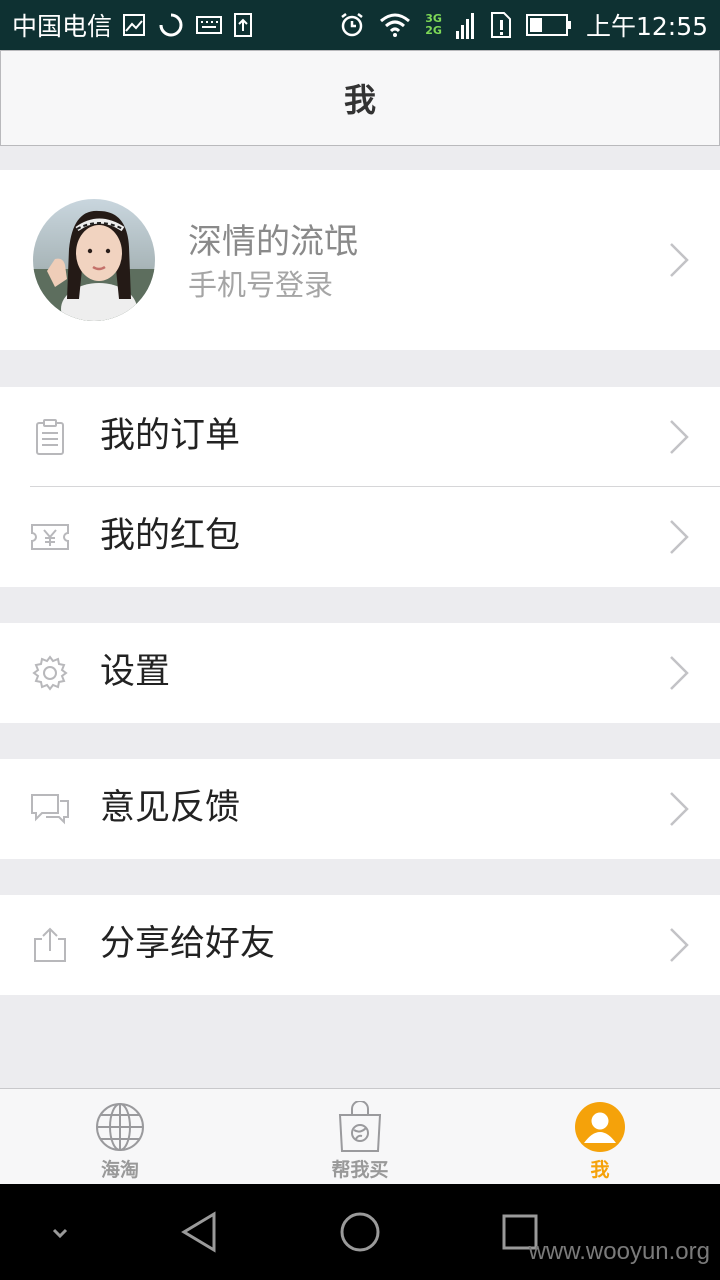  I want to click on tab-label-haitao: 海淘, so click(119, 1170).